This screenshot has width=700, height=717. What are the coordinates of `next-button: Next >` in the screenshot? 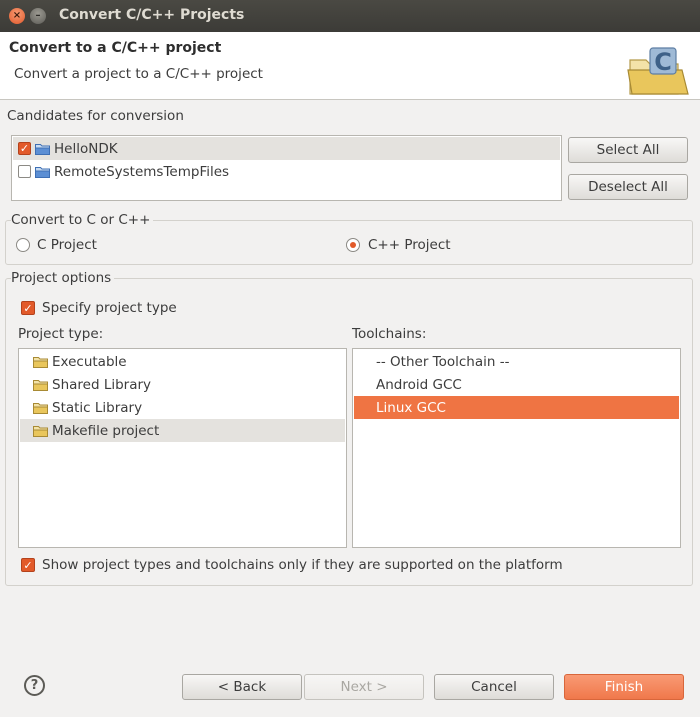 It's located at (364, 687).